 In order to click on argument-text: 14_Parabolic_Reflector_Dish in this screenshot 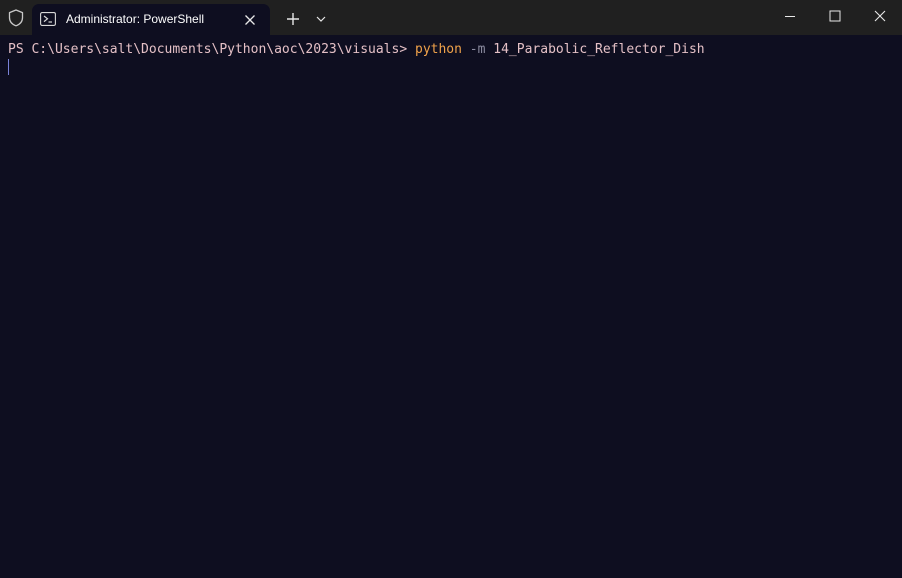, I will do `click(599, 49)`.